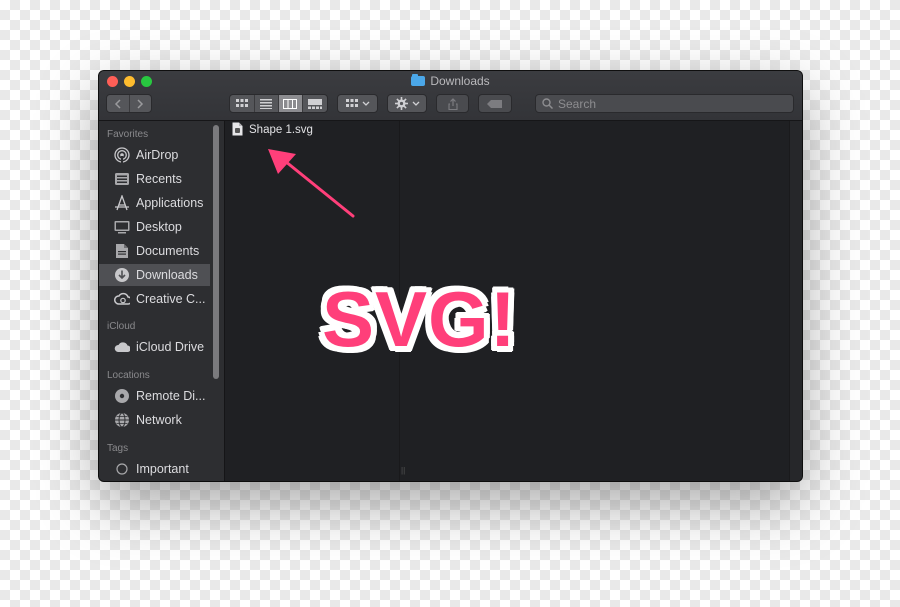 The width and height of the screenshot is (900, 607). What do you see at coordinates (122, 155) in the screenshot?
I see `airdrop-icon` at bounding box center [122, 155].